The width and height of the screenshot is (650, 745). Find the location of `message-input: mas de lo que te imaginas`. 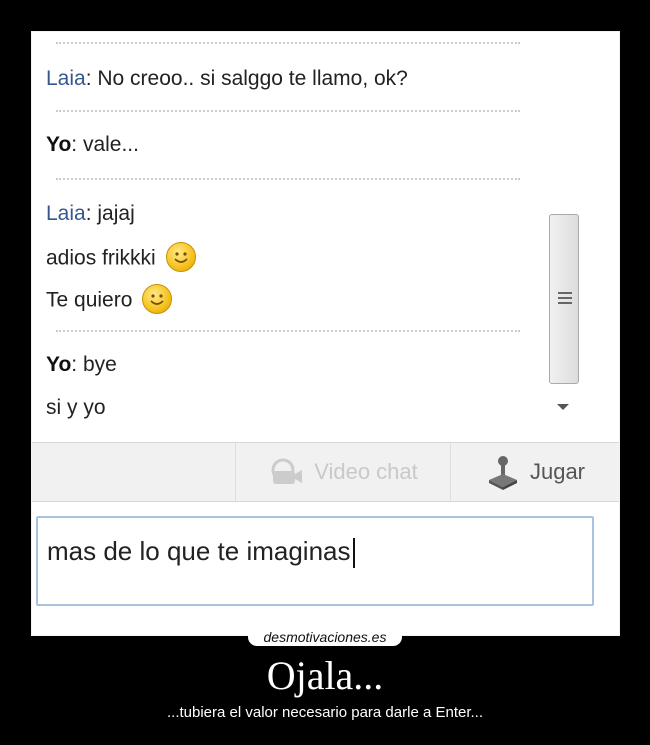

message-input: mas de lo que te imaginas is located at coordinates (315, 561).